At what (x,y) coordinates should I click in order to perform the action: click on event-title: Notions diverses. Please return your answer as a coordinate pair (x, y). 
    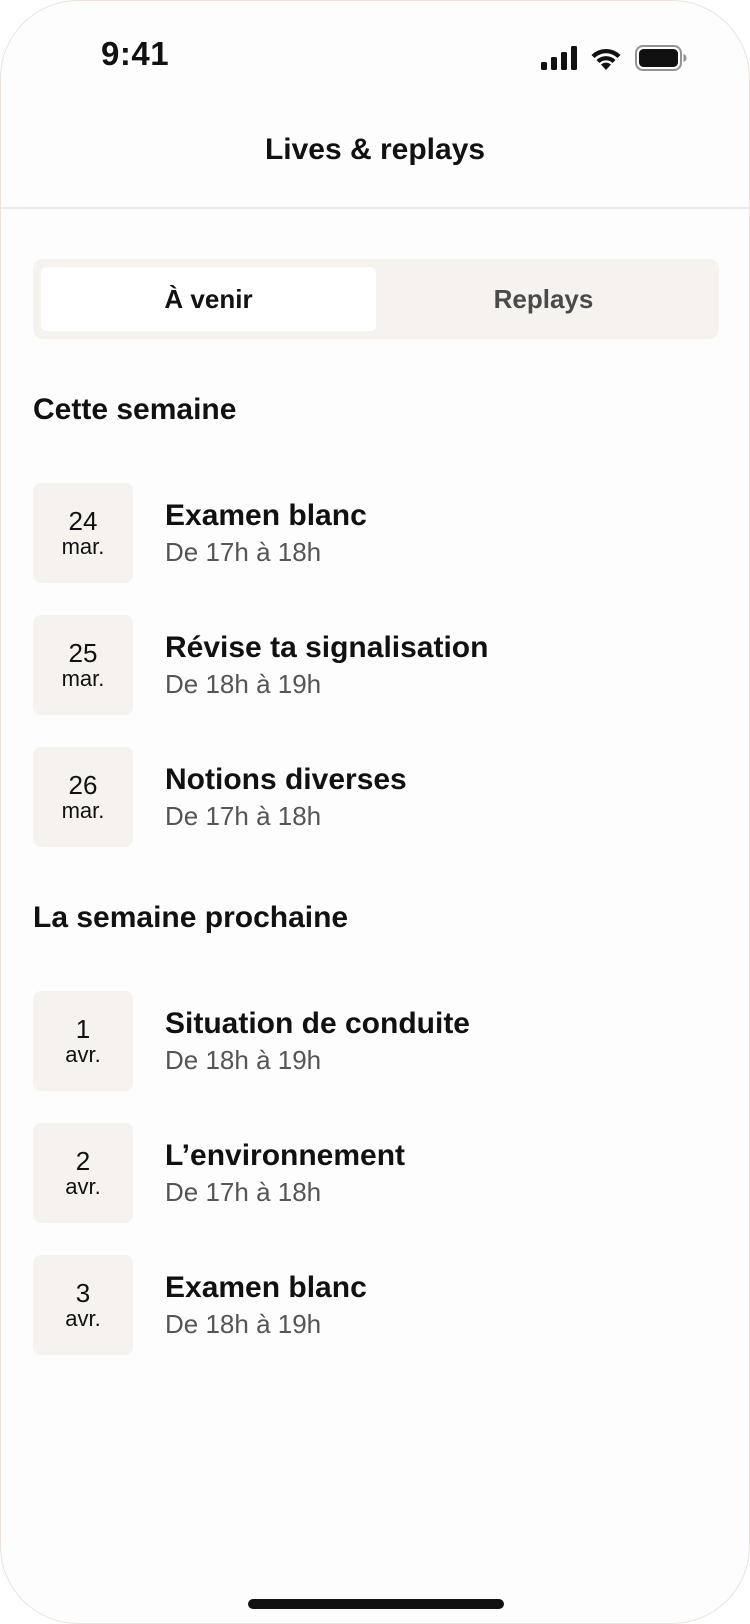
    Looking at the image, I should click on (286, 779).